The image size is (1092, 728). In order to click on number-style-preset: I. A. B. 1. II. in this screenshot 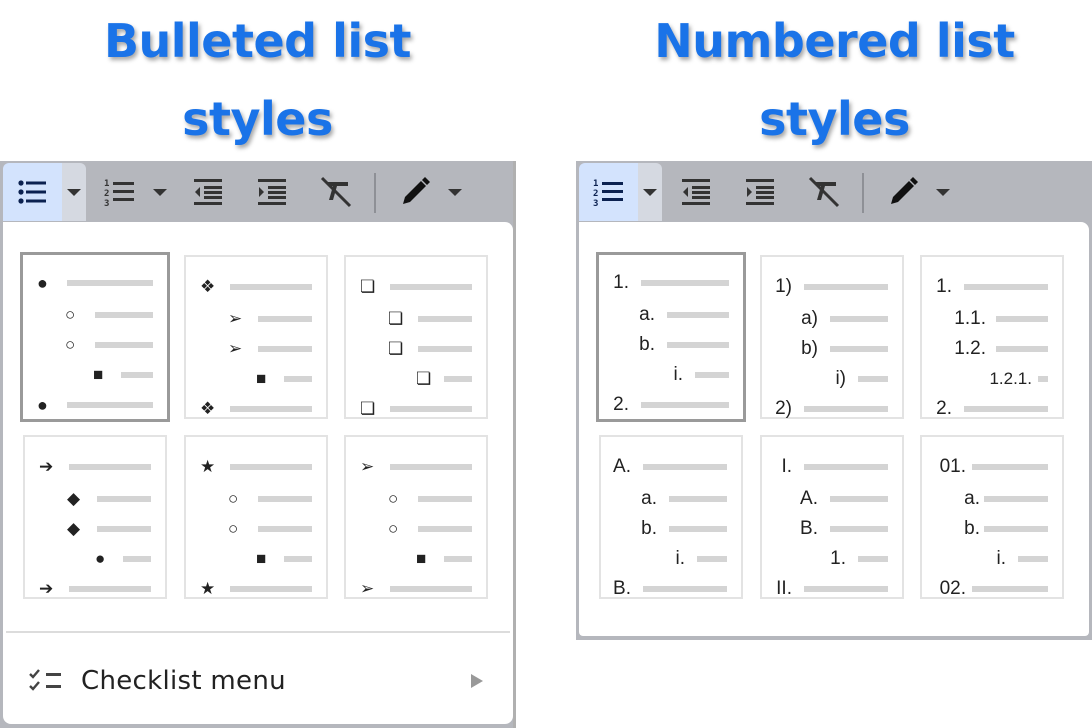, I will do `click(832, 517)`.